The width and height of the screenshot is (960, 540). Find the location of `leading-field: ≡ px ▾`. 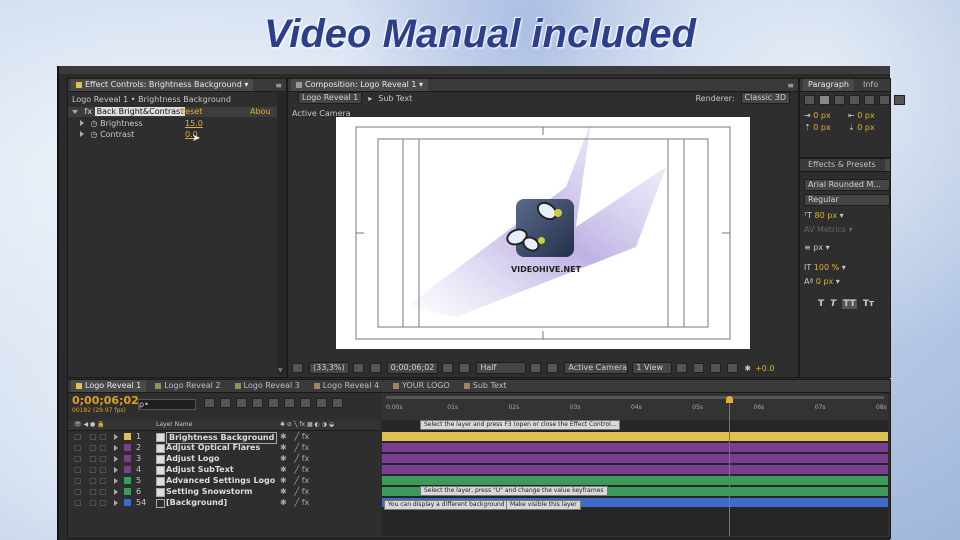

leading-field: ≡ px ▾ is located at coordinates (817, 247).